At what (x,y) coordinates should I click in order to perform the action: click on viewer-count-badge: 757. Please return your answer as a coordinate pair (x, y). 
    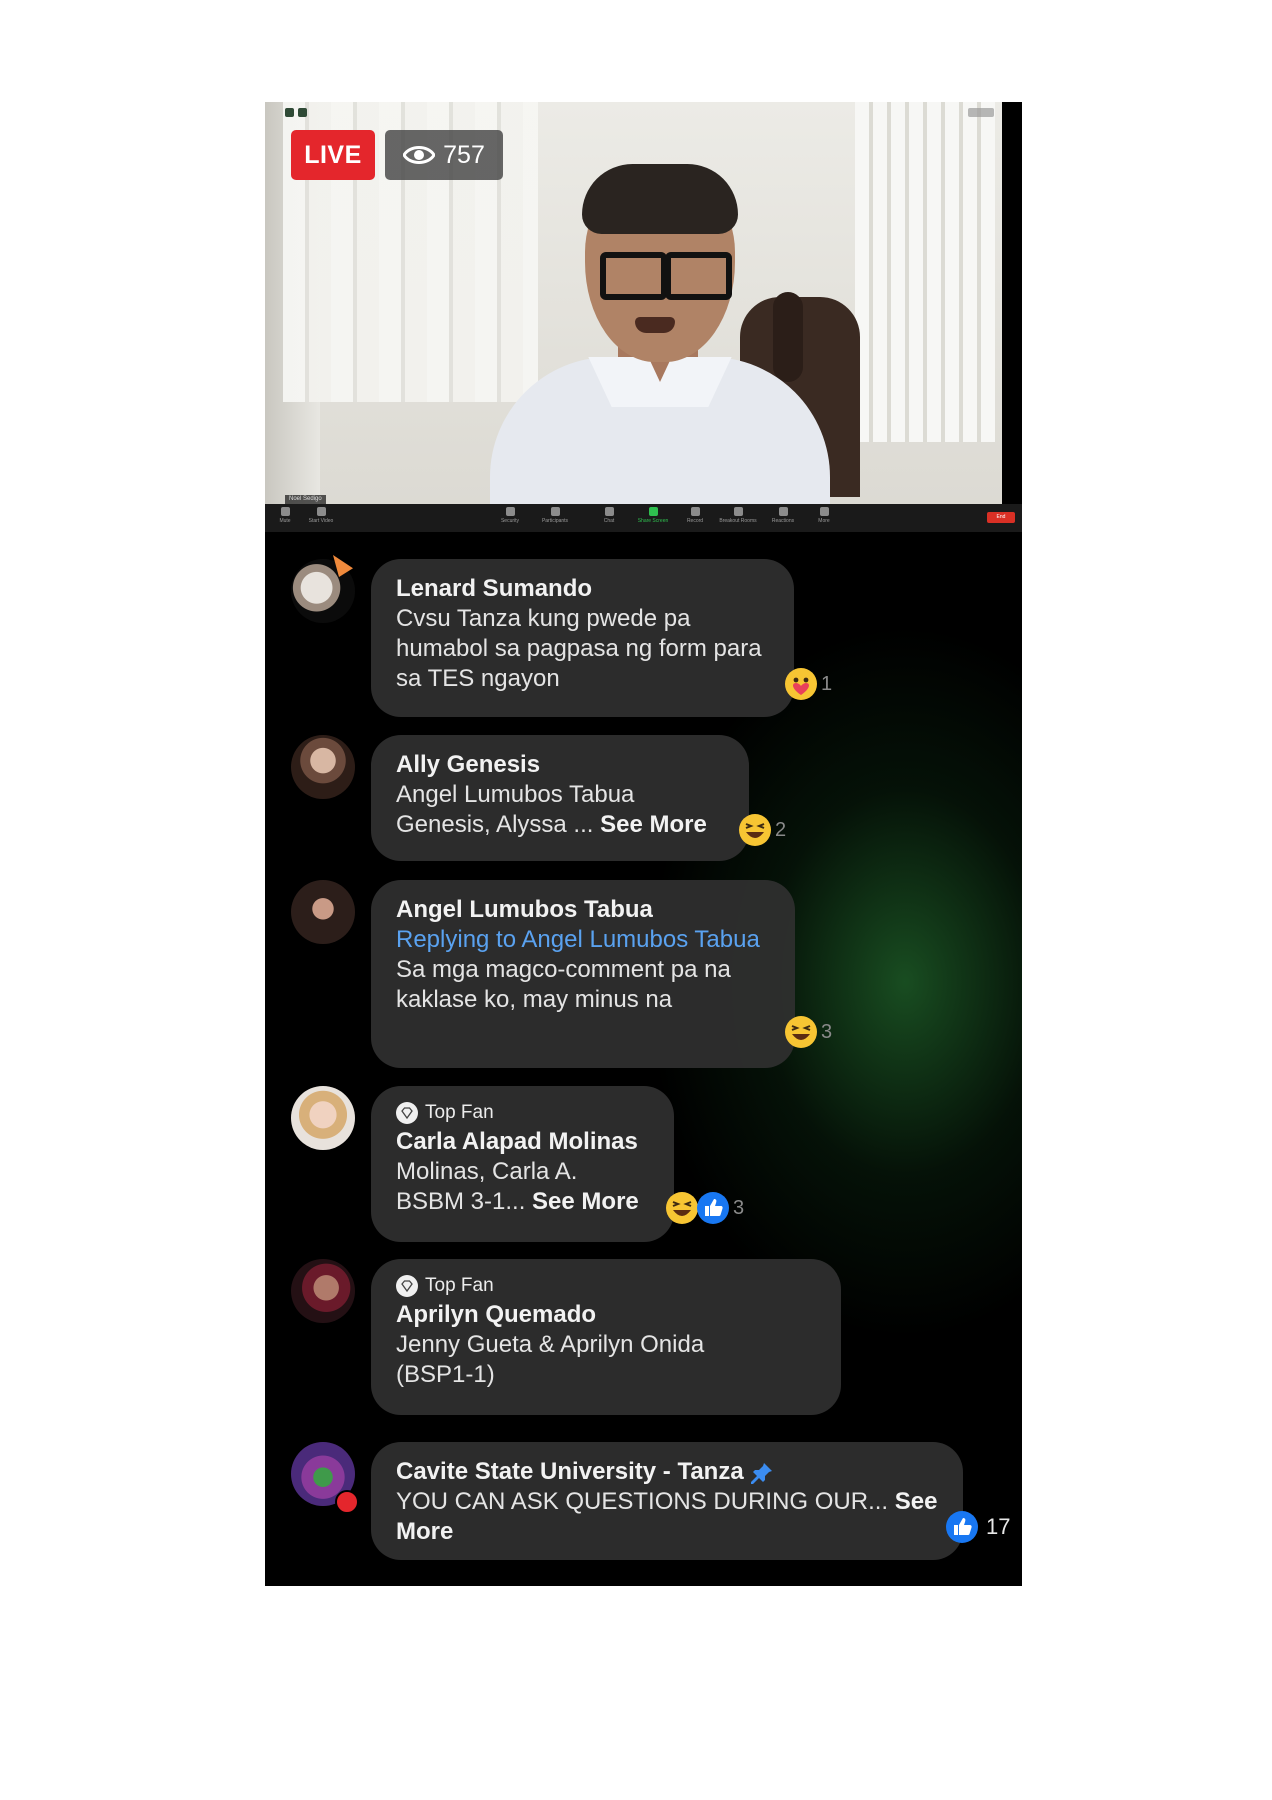
    Looking at the image, I should click on (444, 155).